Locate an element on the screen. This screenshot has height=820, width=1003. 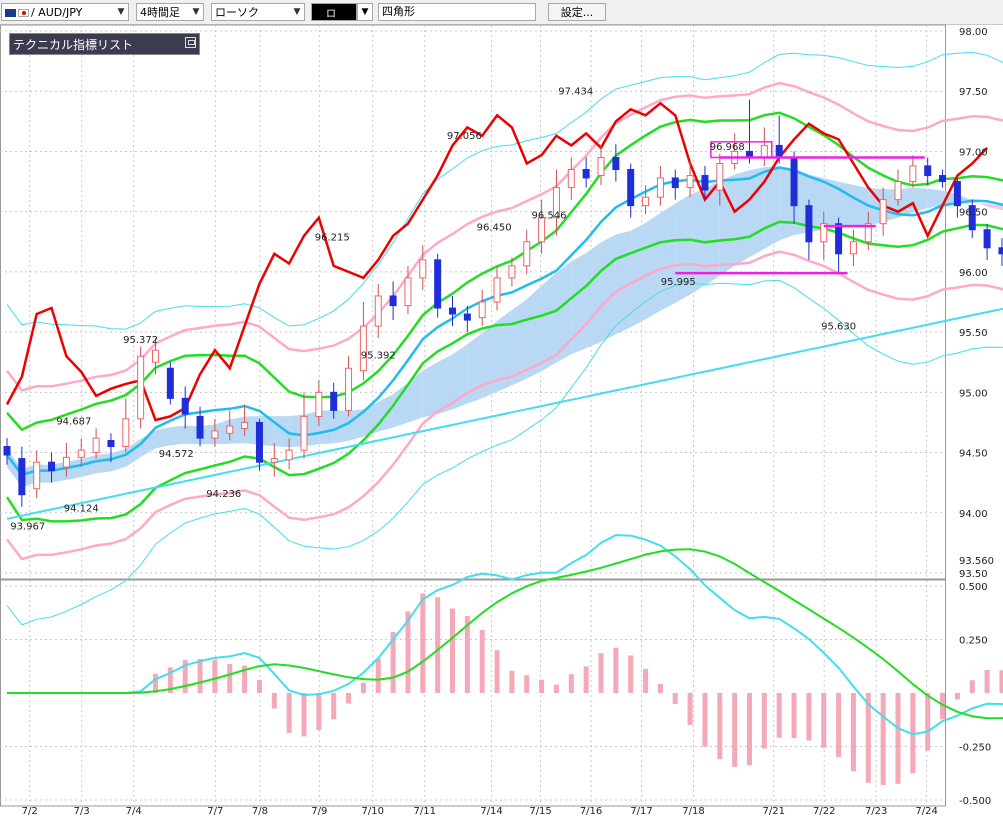
price-tick-label: 97.50 is located at coordinates (973, 92).